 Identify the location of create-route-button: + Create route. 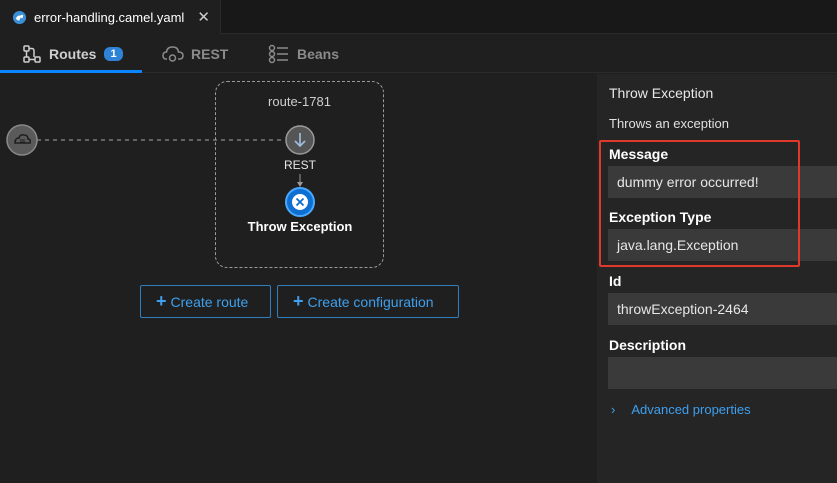
(205, 301).